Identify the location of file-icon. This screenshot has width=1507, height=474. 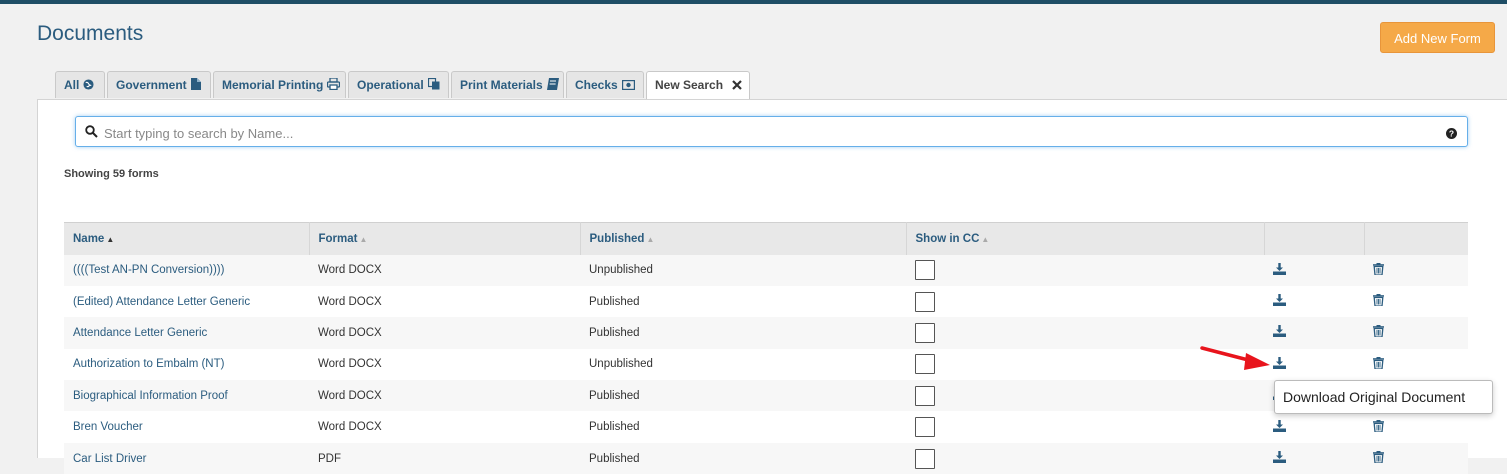
(196, 81).